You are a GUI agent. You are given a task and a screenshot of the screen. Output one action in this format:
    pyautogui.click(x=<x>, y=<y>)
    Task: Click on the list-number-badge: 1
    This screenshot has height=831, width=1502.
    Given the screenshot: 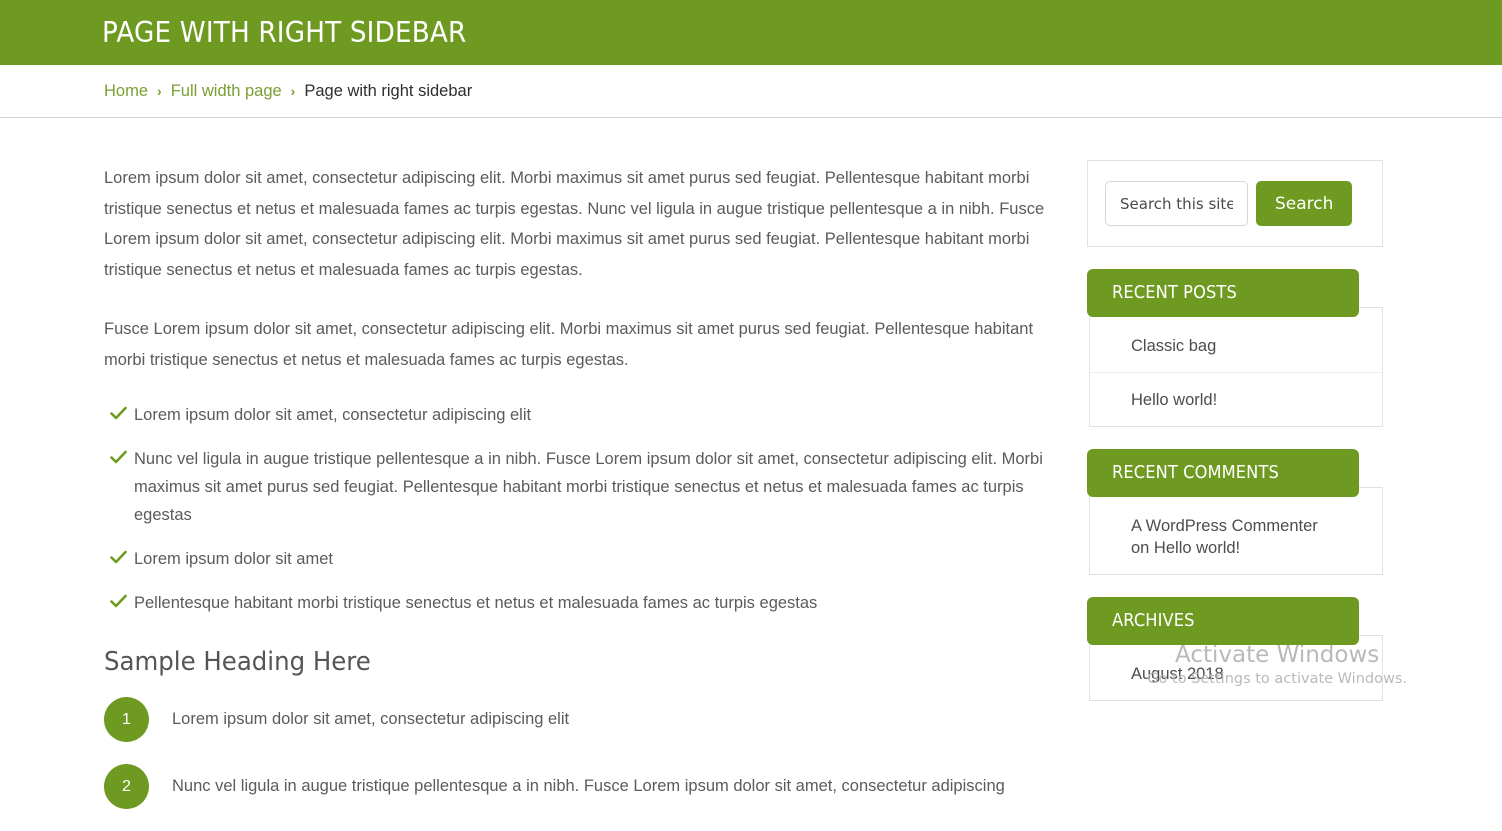 What is the action you would take?
    pyautogui.click(x=126, y=719)
    